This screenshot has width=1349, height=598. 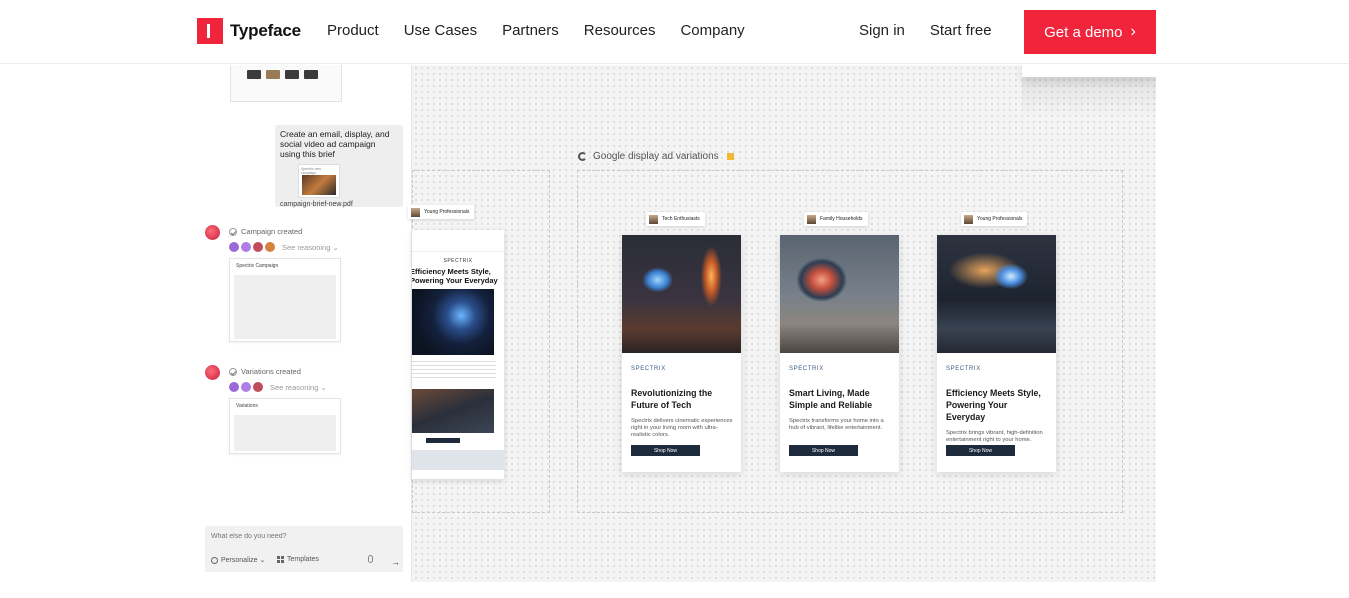 What do you see at coordinates (453, 411) in the screenshot?
I see `email-product-image` at bounding box center [453, 411].